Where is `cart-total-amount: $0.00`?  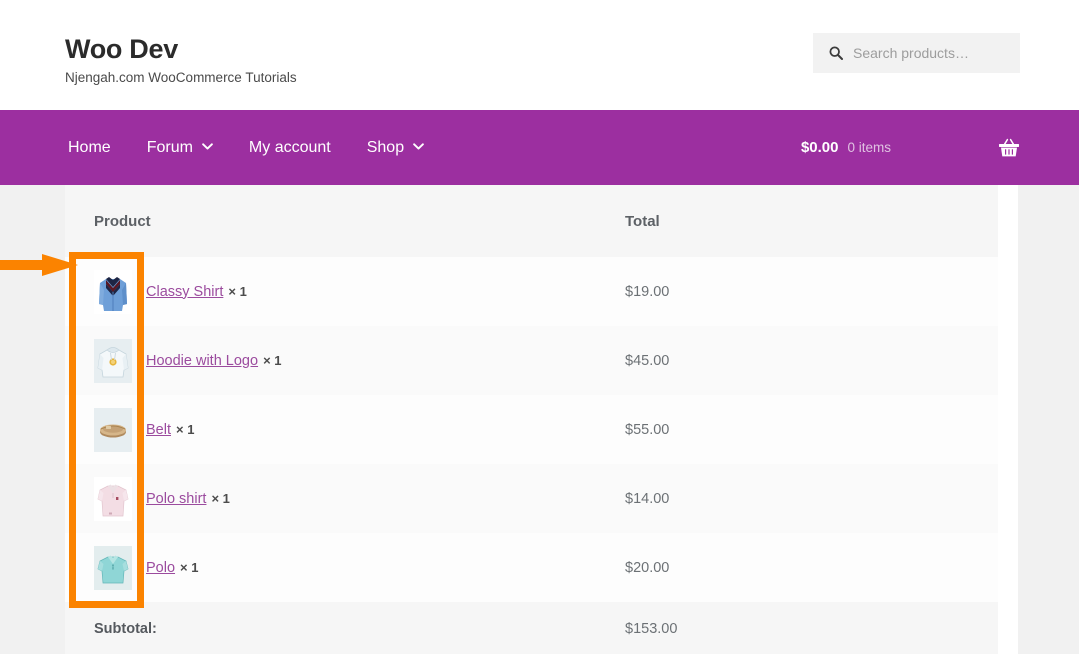
cart-total-amount: $0.00 is located at coordinates (819, 147).